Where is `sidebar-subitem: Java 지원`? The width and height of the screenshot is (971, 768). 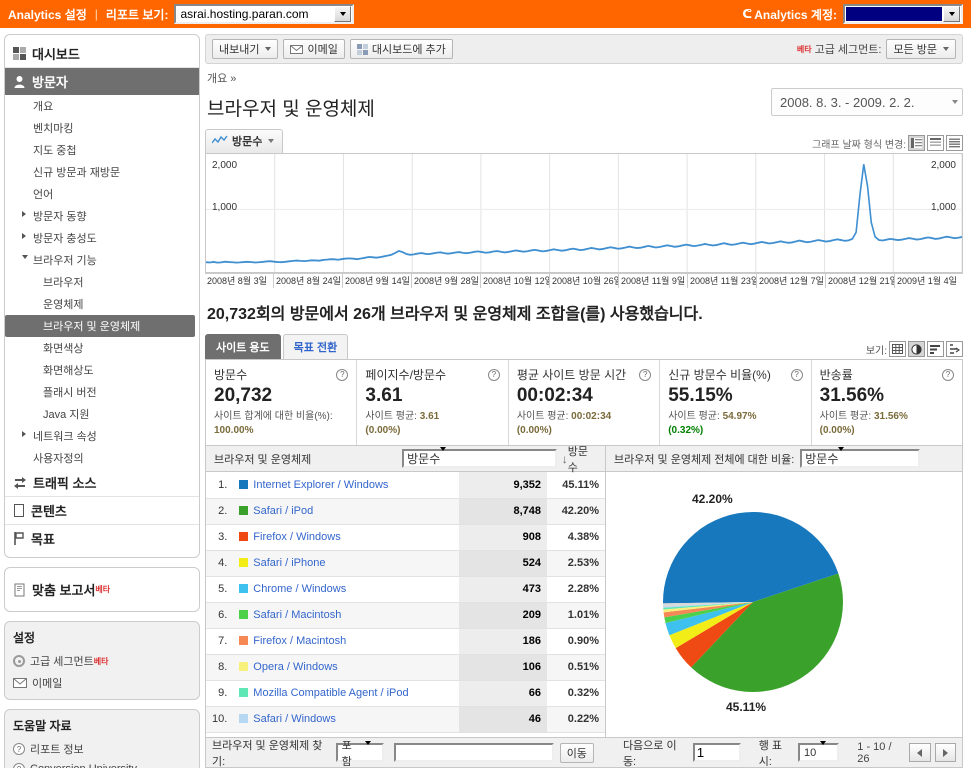
sidebar-subitem: Java 지원 is located at coordinates (102, 414).